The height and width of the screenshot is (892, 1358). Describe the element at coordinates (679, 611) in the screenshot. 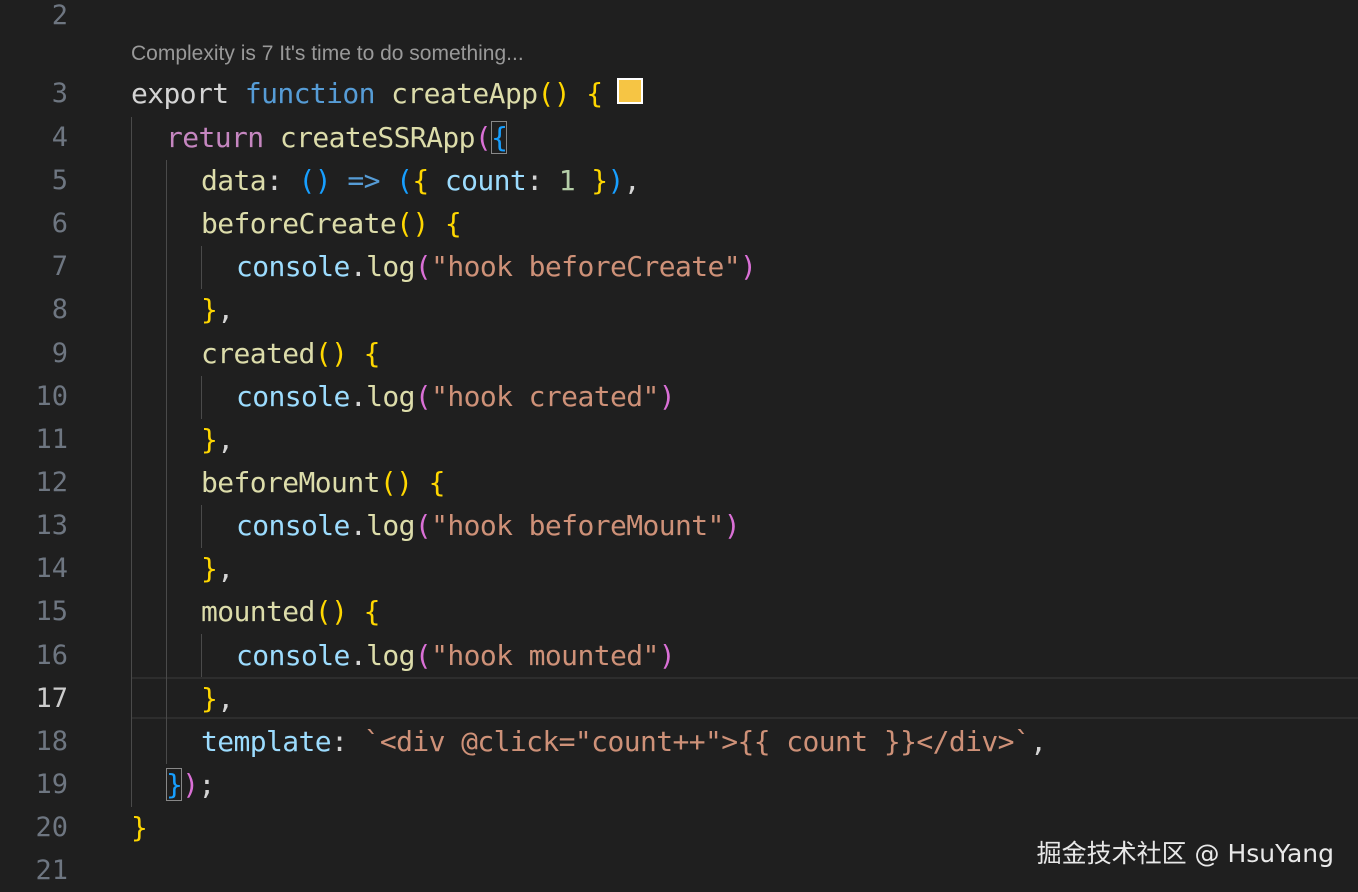

I see `code-line: 15 mounted() {` at that location.